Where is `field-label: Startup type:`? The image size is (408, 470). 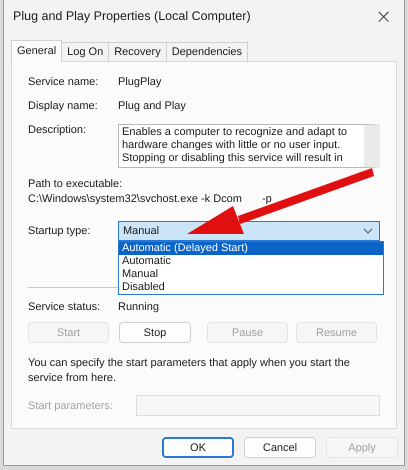 field-label: Startup type: is located at coordinates (60, 231).